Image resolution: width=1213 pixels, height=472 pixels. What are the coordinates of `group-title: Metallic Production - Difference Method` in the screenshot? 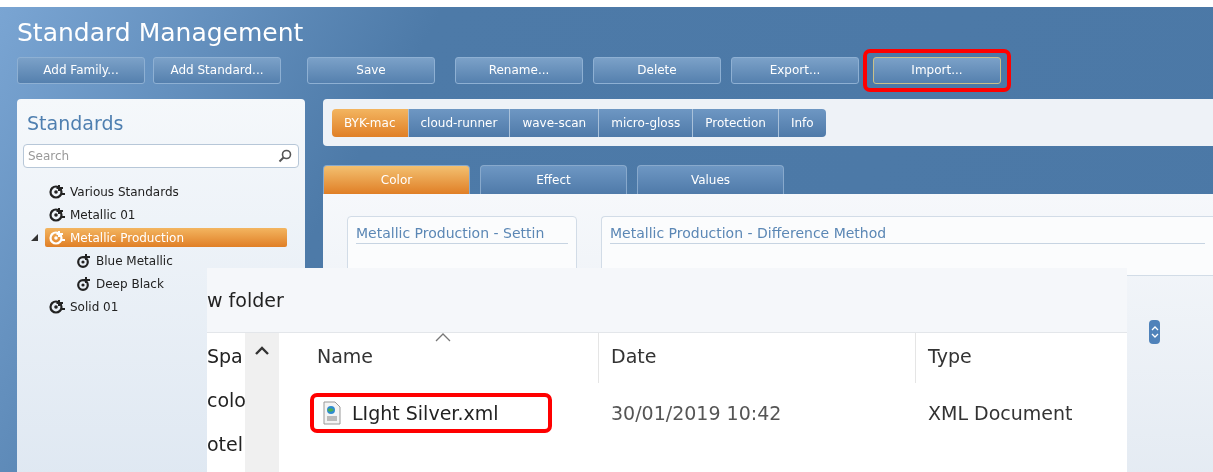 It's located at (907, 234).